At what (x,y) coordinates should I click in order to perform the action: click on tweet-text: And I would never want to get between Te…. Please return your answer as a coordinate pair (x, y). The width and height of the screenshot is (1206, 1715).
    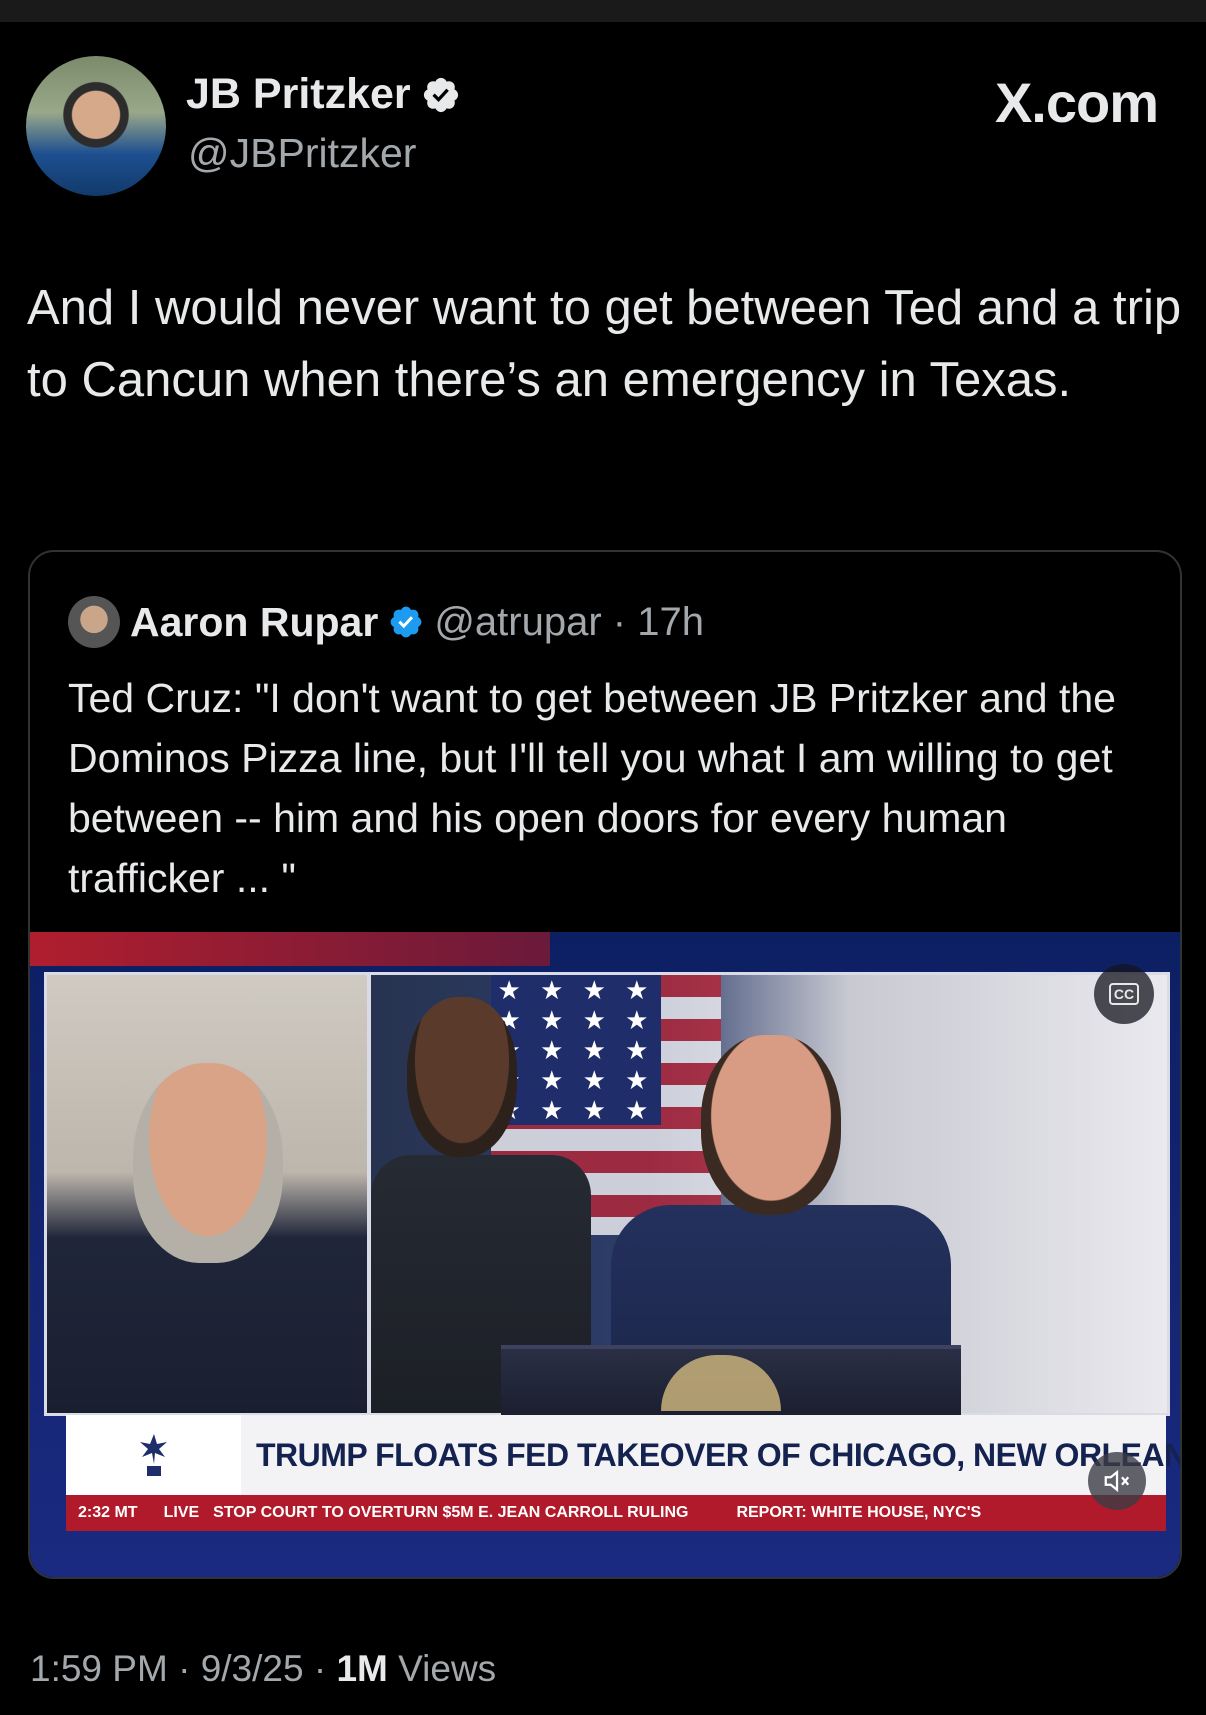
    Looking at the image, I should click on (604, 344).